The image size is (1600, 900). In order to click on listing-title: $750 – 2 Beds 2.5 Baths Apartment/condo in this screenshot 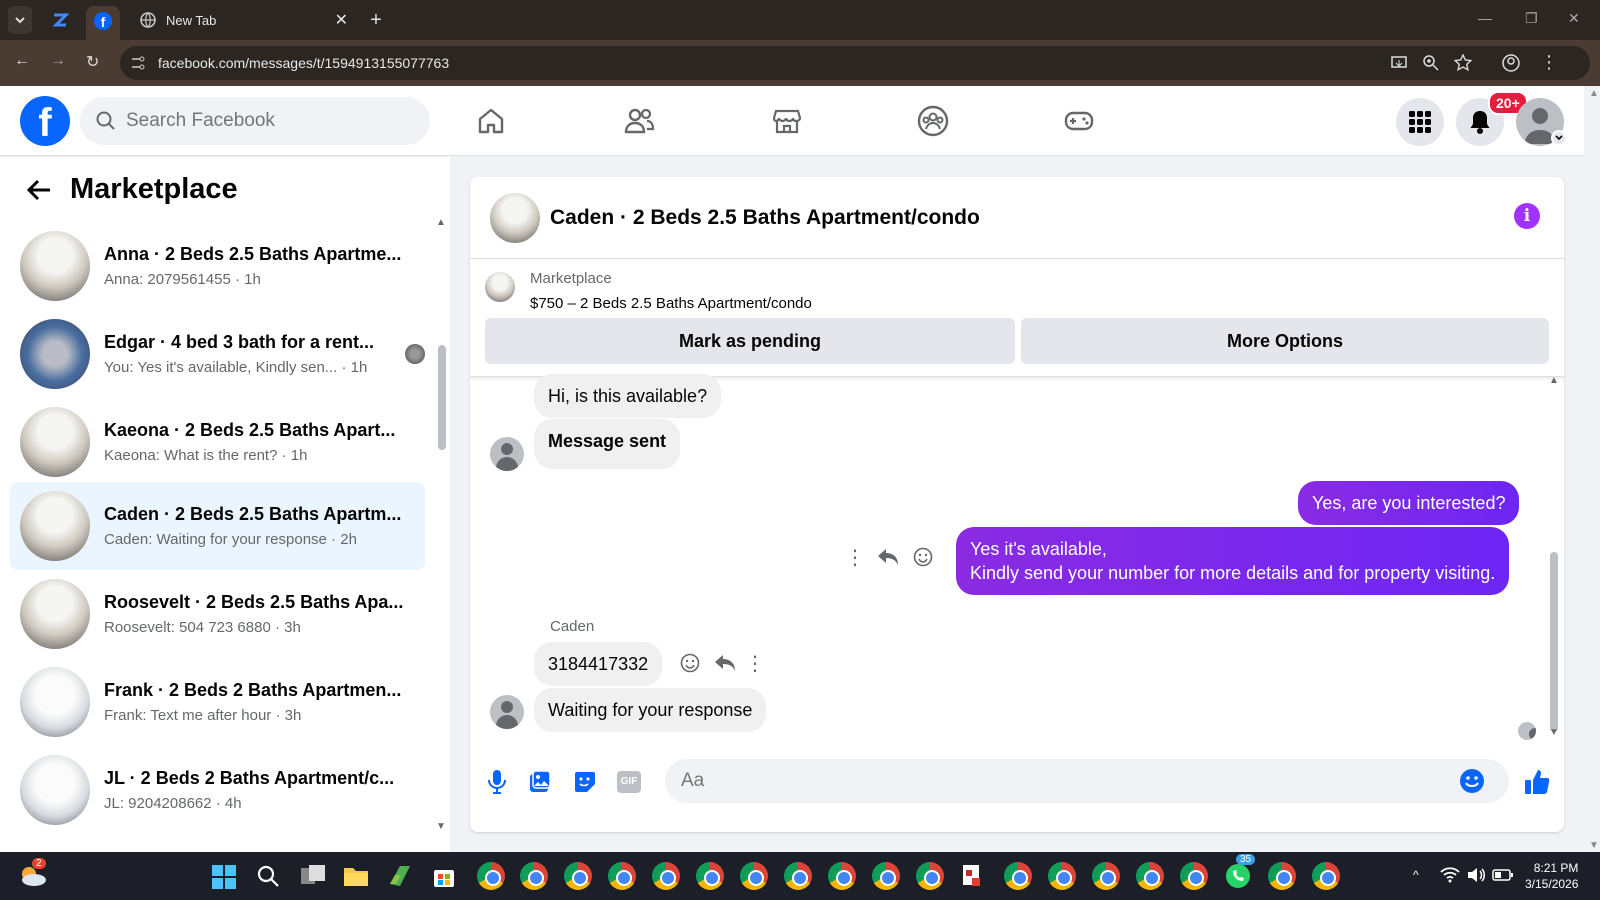, I will do `click(671, 303)`.